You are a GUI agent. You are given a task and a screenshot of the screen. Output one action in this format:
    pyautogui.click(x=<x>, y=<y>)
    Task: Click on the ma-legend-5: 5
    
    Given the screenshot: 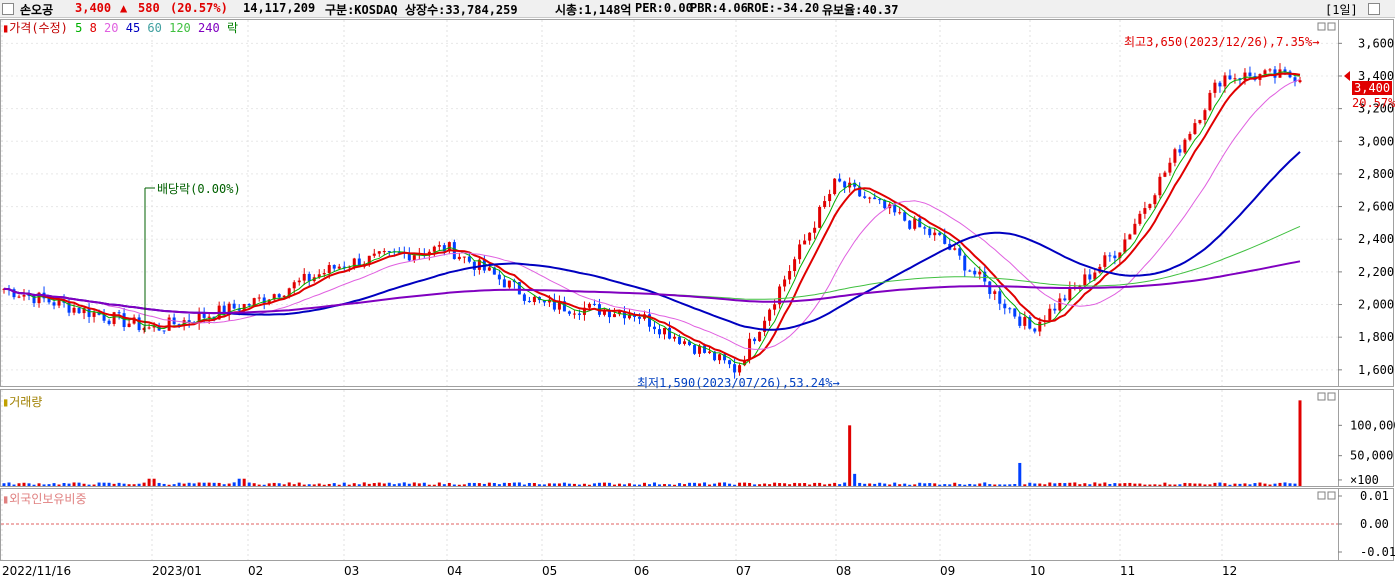 What is the action you would take?
    pyautogui.click(x=79, y=28)
    